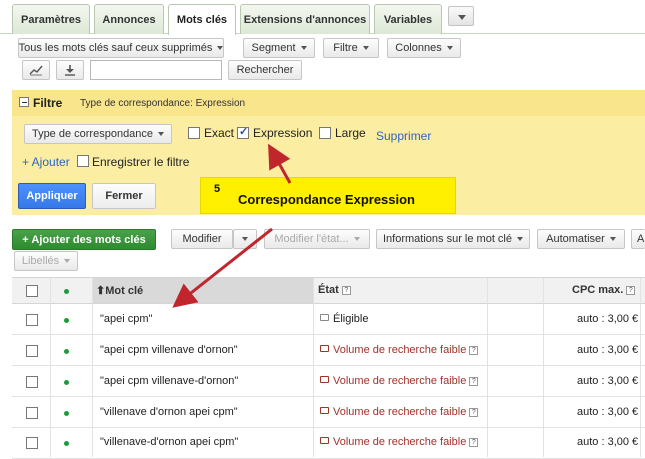  I want to click on annotation-arrows, so click(232, 225).